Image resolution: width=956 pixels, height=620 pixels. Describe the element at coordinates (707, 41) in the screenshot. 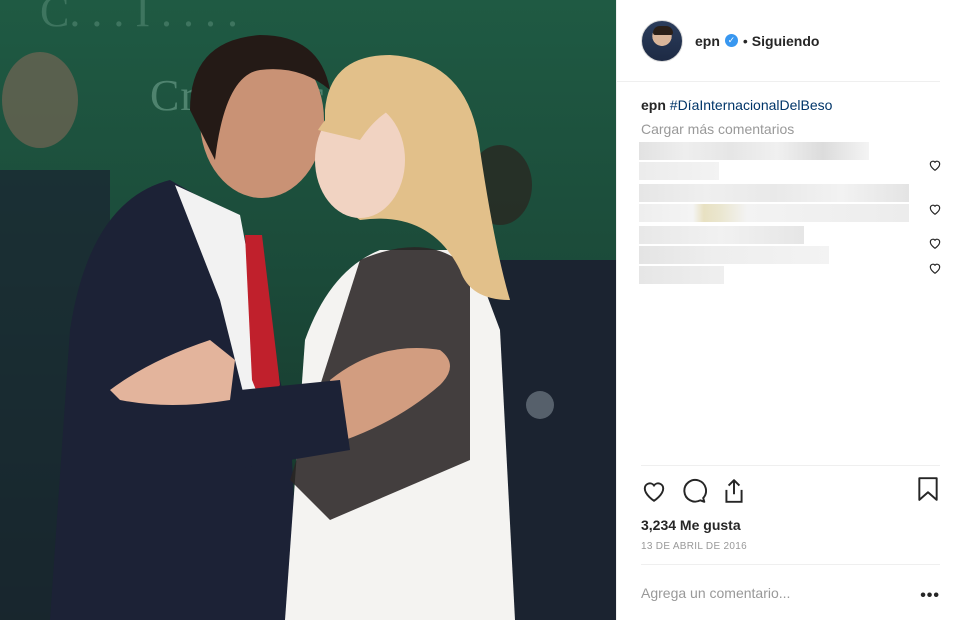

I see `header-username: epn` at that location.